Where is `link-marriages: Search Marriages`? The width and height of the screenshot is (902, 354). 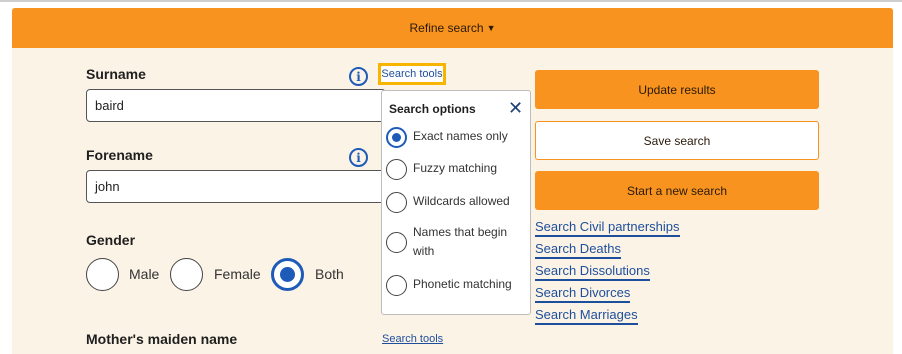
link-marriages: Search Marriages is located at coordinates (586, 316).